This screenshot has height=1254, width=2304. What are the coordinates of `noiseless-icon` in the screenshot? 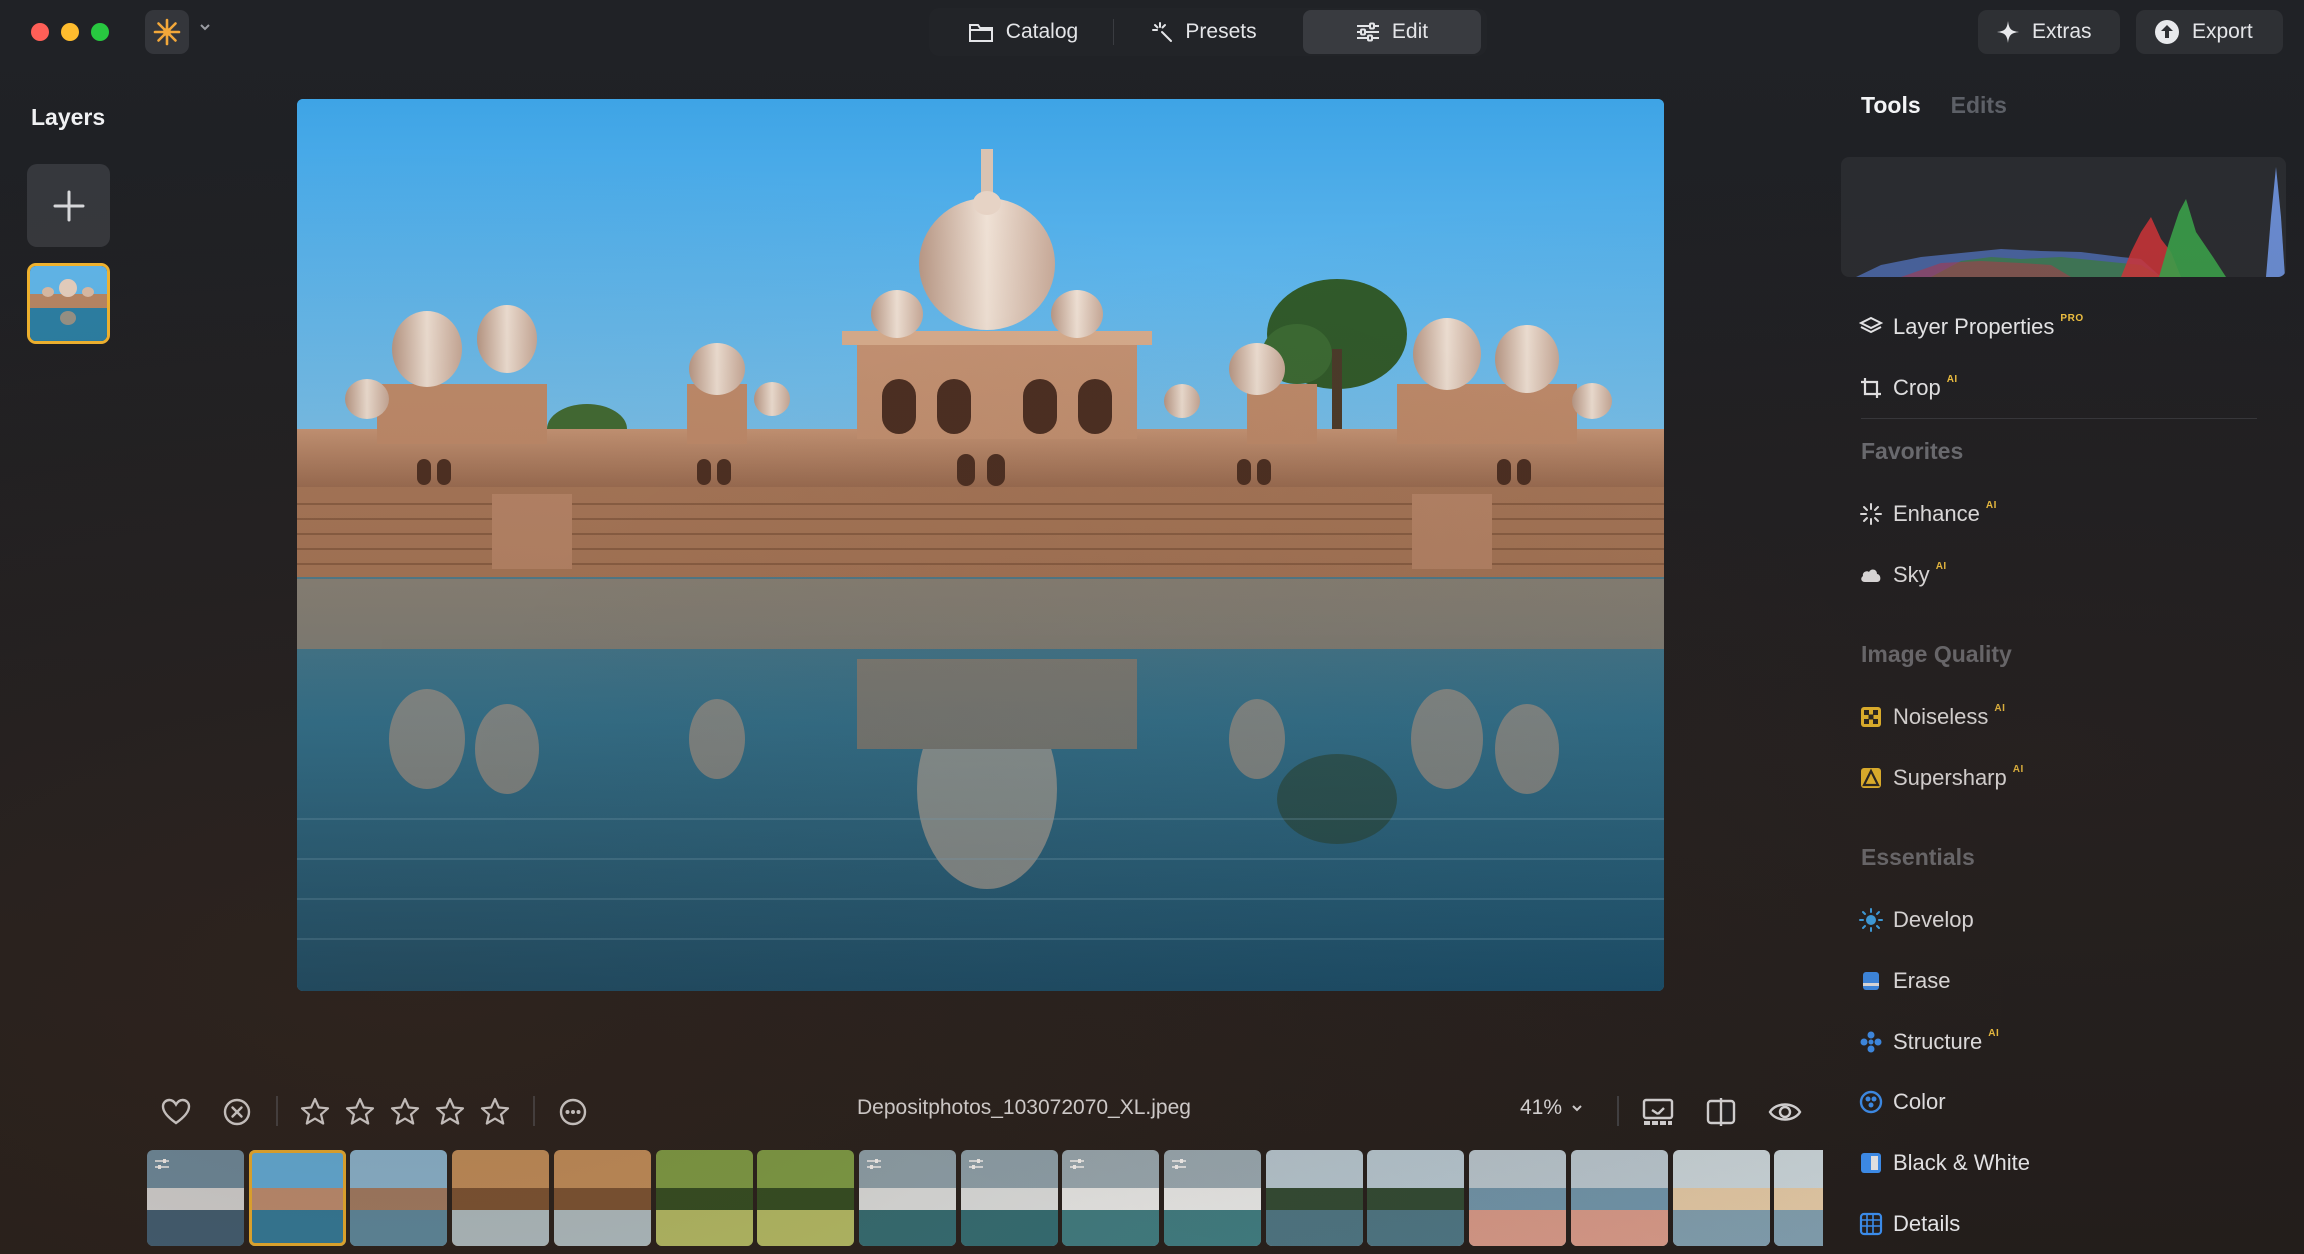 It's located at (1871, 717).